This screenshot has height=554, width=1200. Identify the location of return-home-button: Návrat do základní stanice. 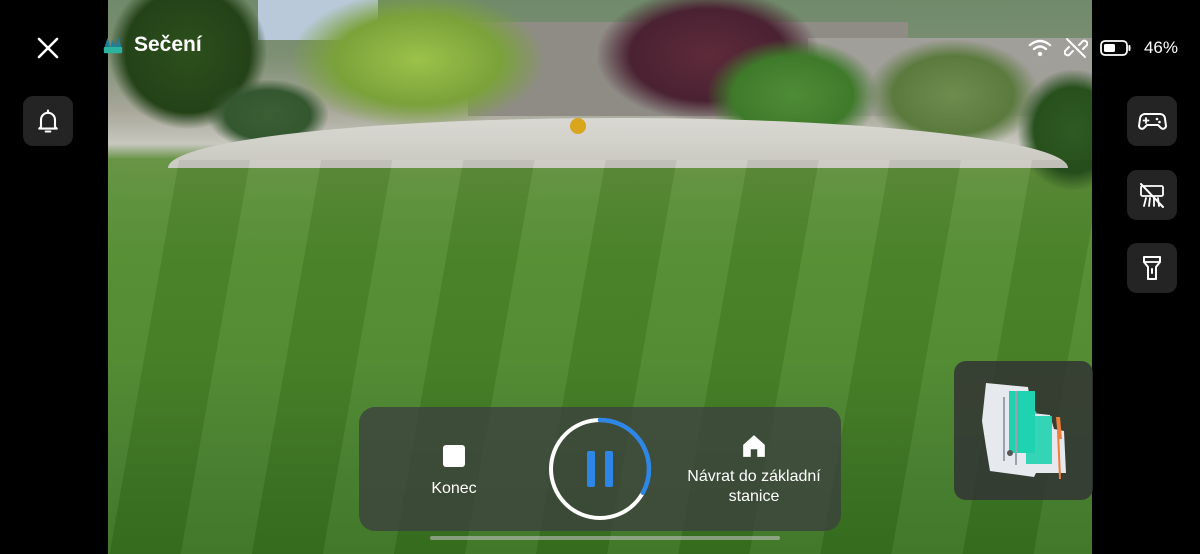
(754, 470).